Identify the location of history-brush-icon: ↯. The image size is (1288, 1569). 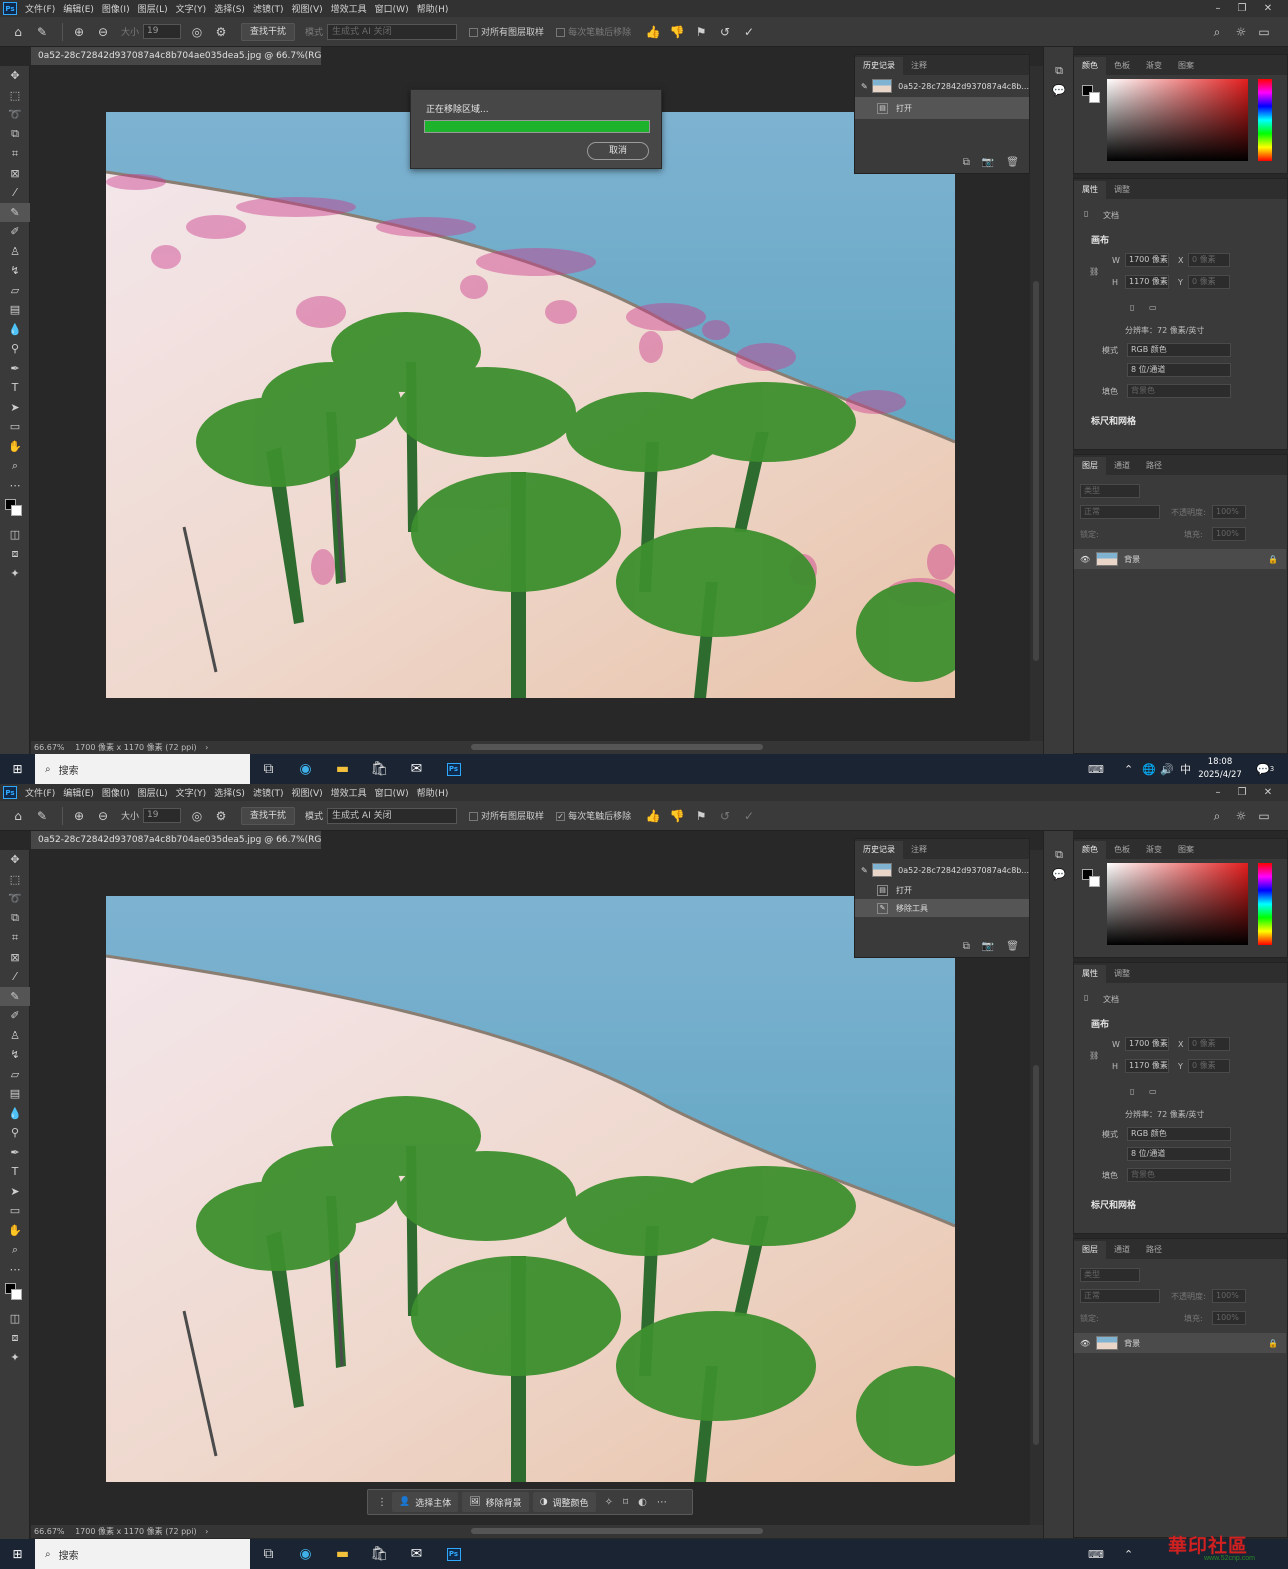
(15, 1055).